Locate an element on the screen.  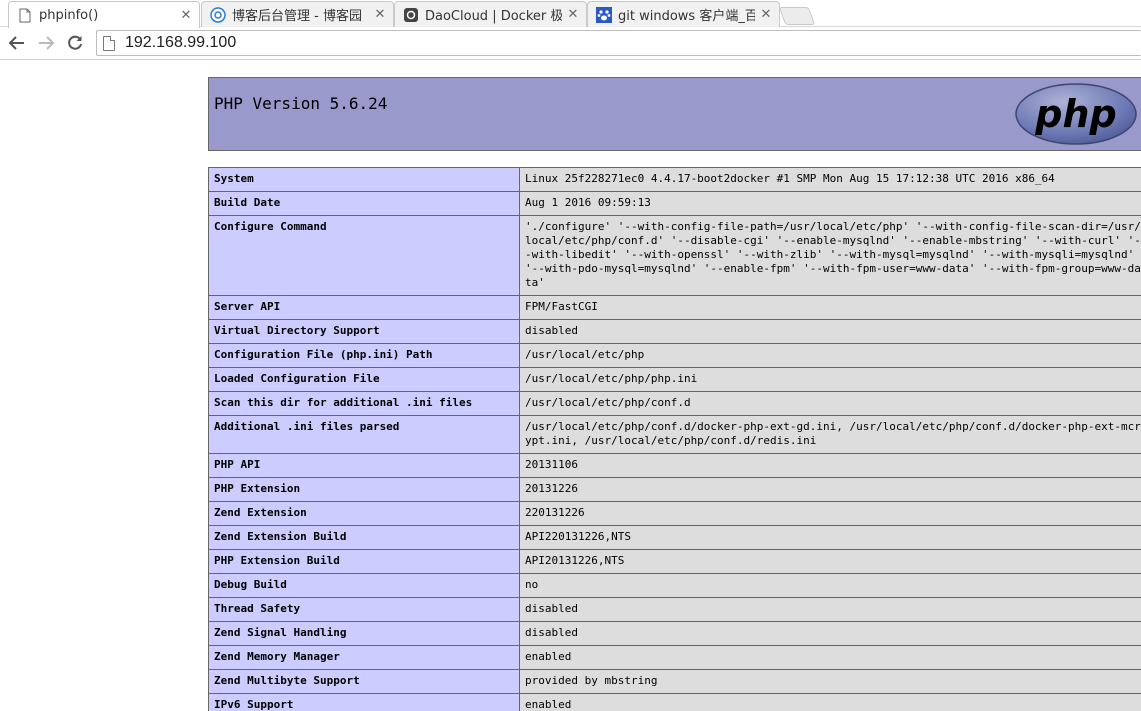
row-value: 20131226 is located at coordinates (830, 489).